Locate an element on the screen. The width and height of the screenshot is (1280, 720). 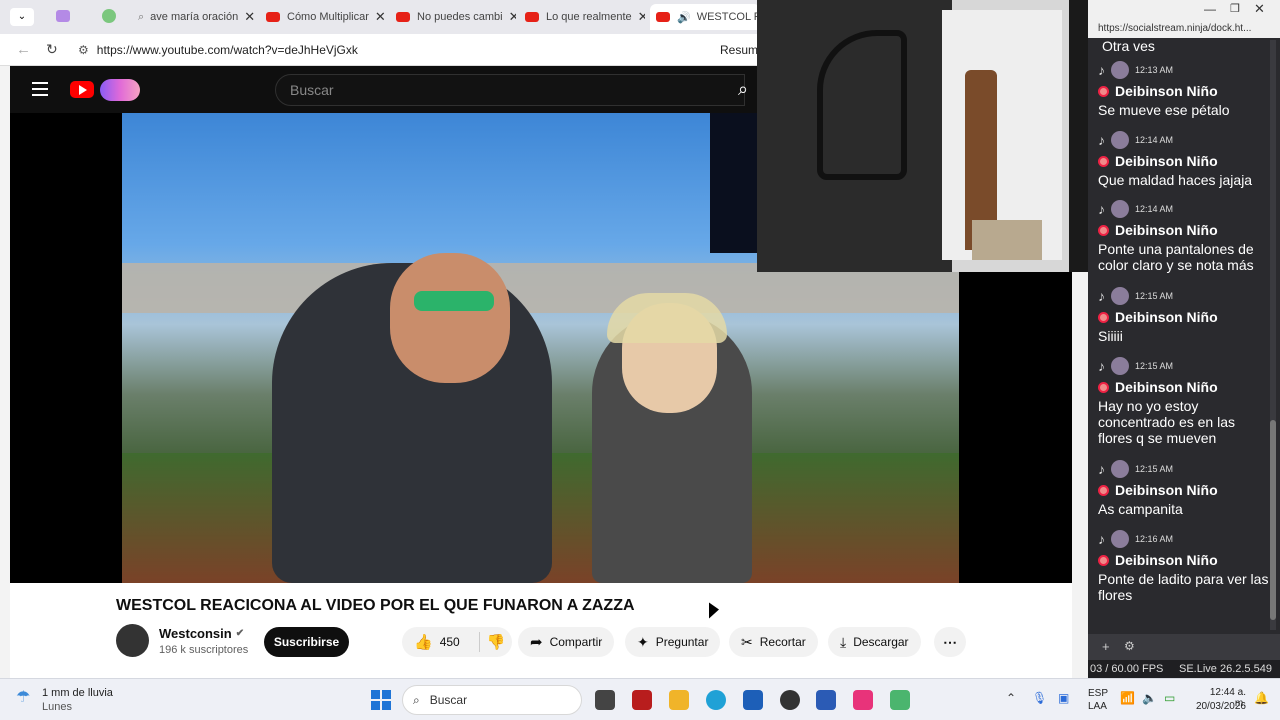
message-time: 12:13 AM is located at coordinates (1154, 70).